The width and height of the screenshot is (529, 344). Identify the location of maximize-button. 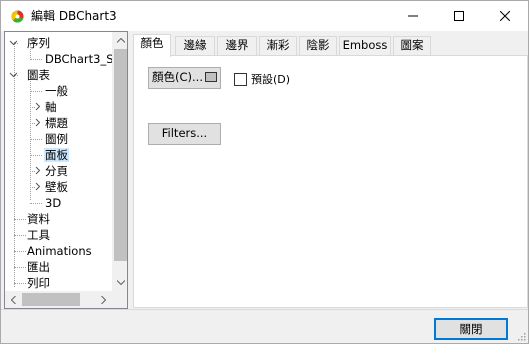
(459, 16).